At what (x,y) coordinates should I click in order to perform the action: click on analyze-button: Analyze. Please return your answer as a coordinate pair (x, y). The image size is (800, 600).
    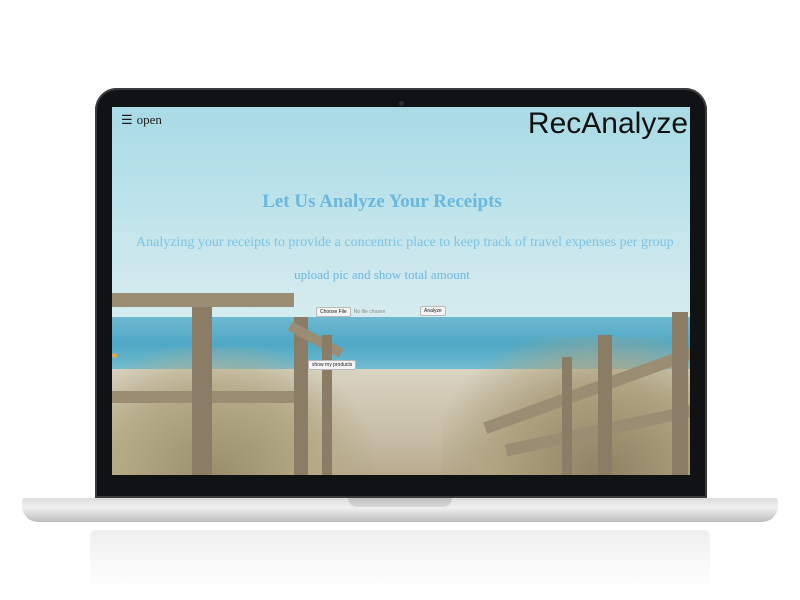
    Looking at the image, I should click on (433, 311).